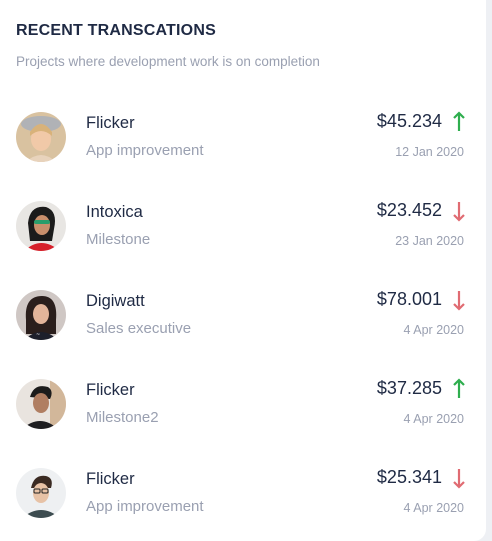  What do you see at coordinates (118, 239) in the screenshot?
I see `project-role: Milestone` at bounding box center [118, 239].